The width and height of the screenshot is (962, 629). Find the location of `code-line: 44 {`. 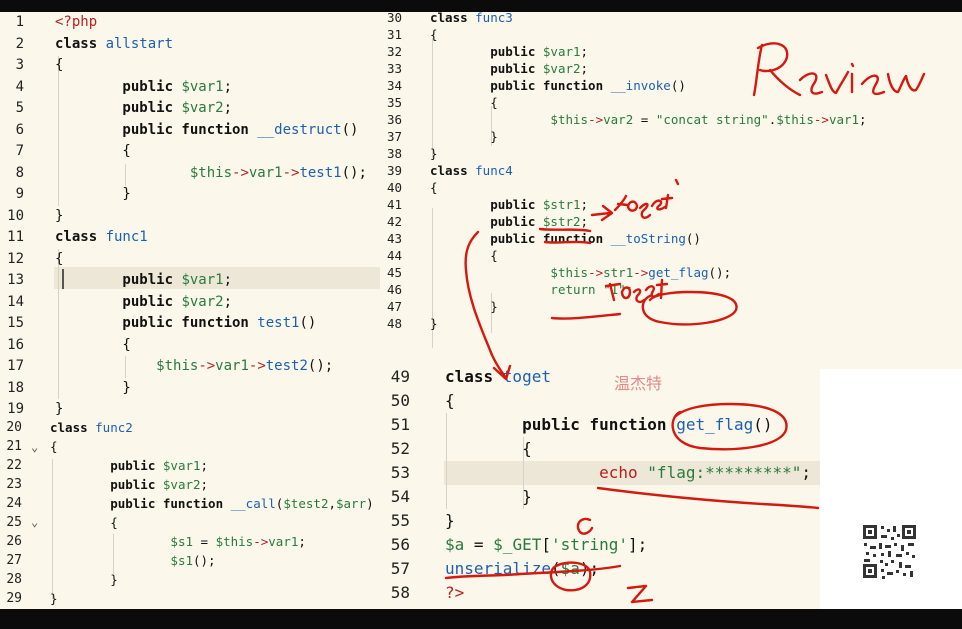

code-line: 44 { is located at coordinates (626, 255).